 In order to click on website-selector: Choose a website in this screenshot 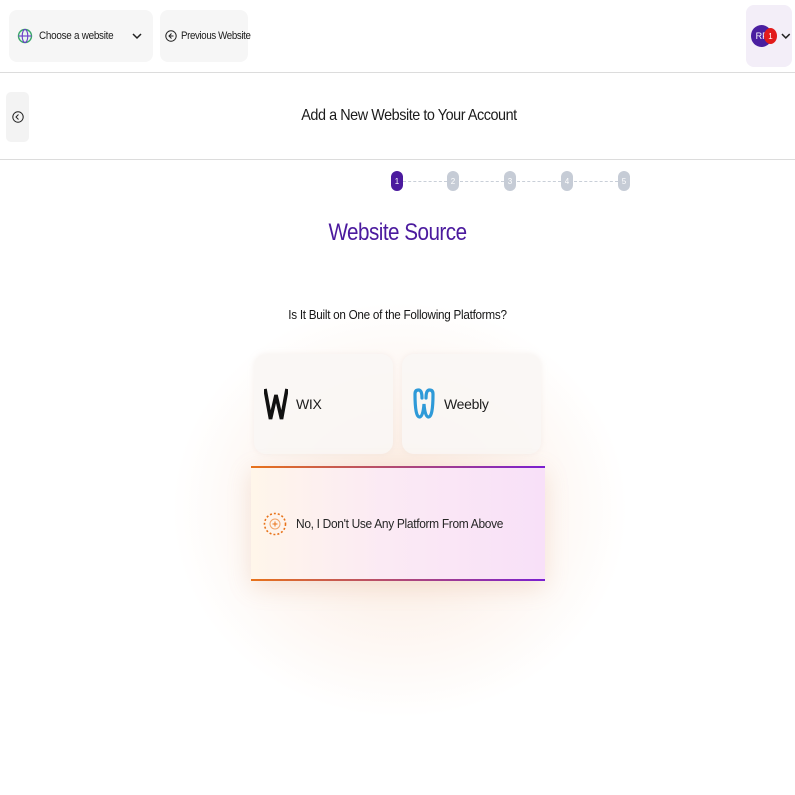, I will do `click(81, 36)`.